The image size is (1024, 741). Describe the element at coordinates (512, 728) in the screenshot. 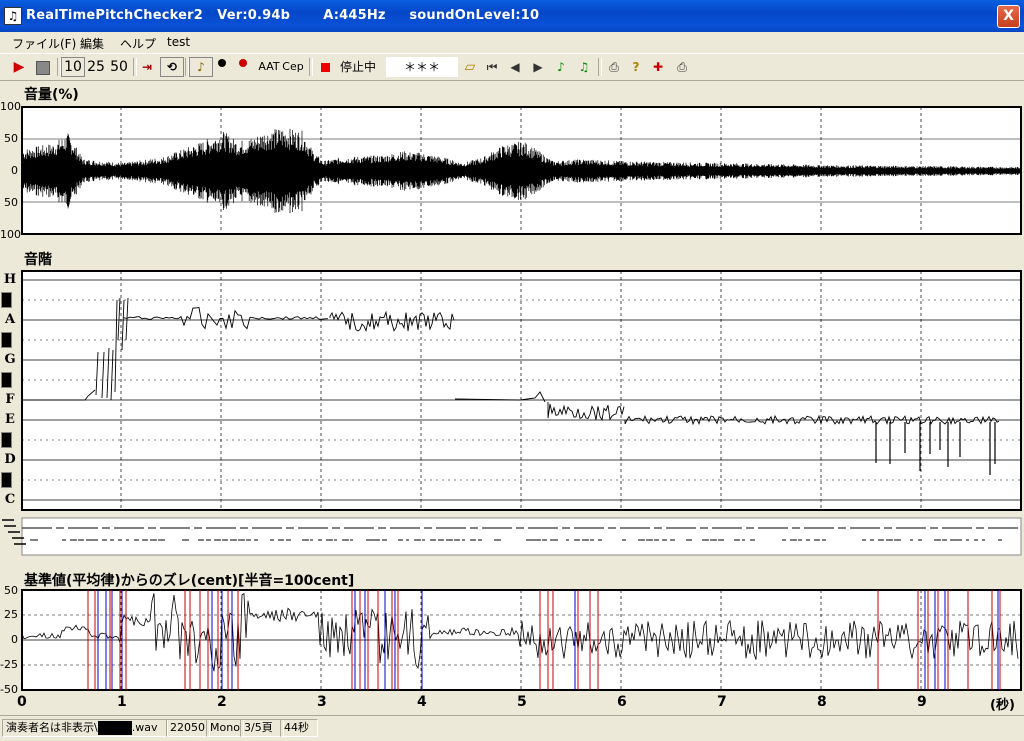

I see `status-bar: 演奏者名は非表示\ .wav 22050 Mono 3/5頁 44秒` at that location.